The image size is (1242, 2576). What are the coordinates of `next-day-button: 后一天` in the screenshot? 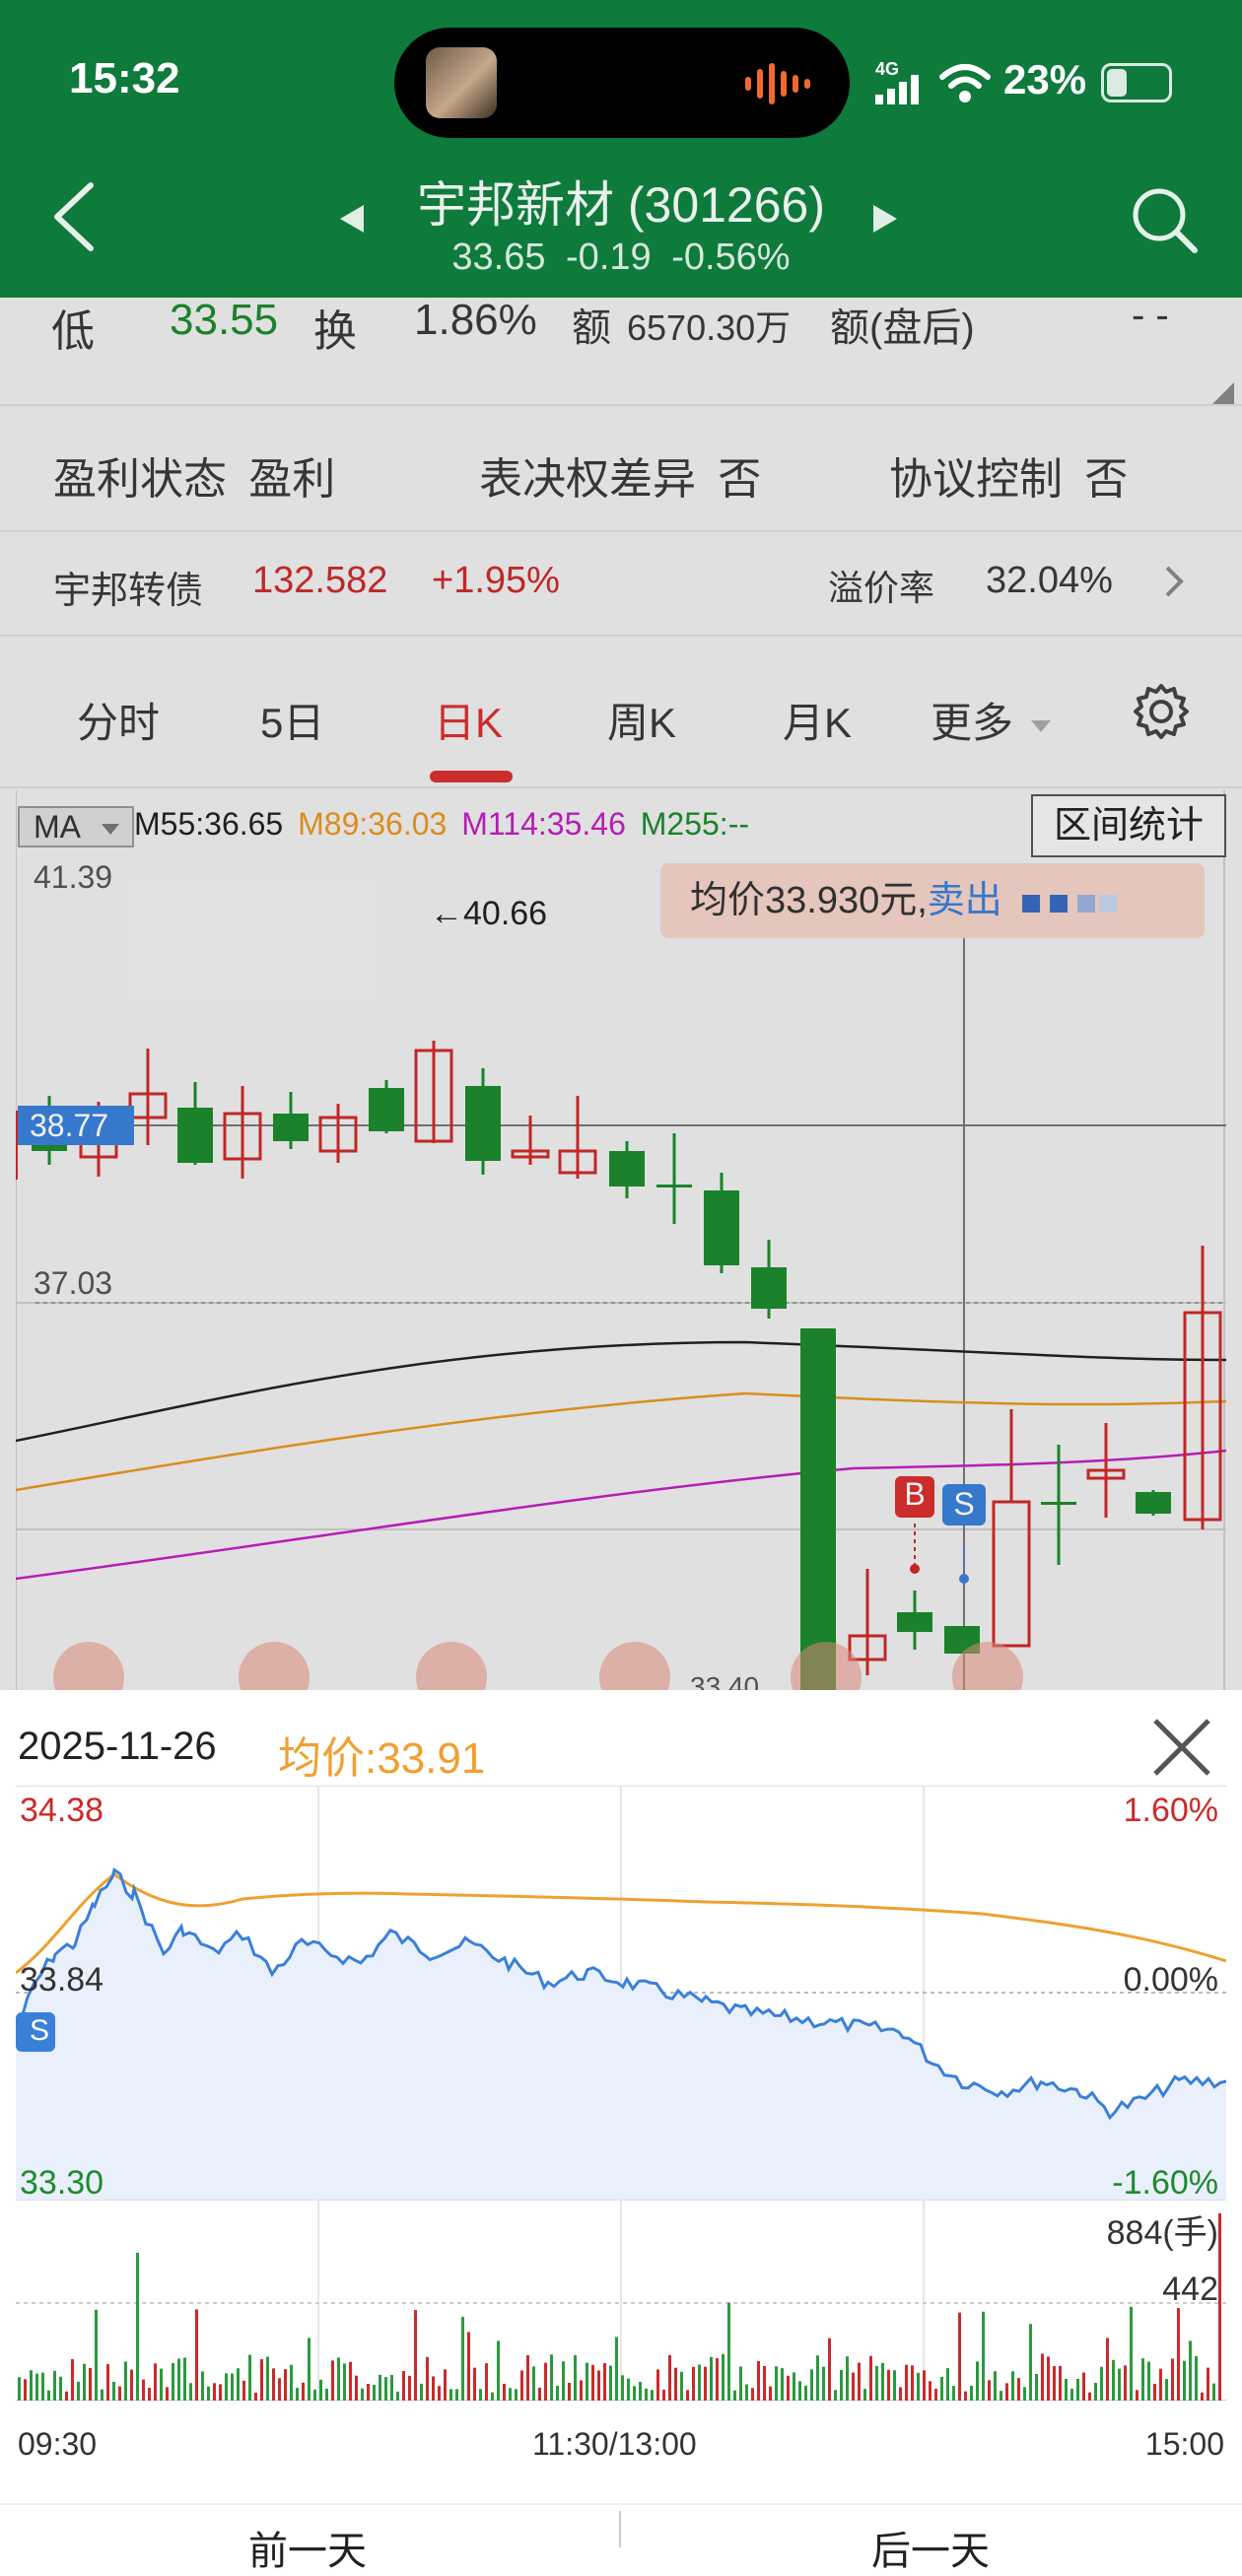 It's located at (931, 2547).